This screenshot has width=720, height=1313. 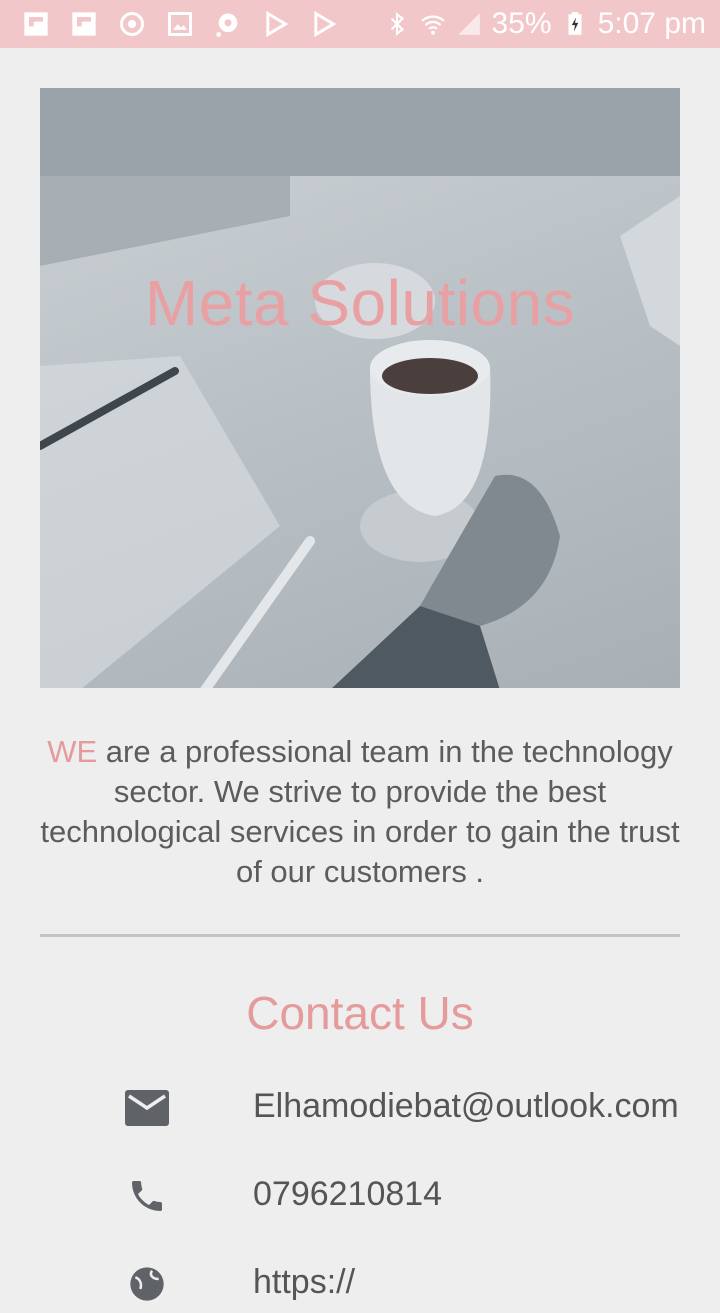 What do you see at coordinates (575, 24) in the screenshot?
I see `battery-charging-icon` at bounding box center [575, 24].